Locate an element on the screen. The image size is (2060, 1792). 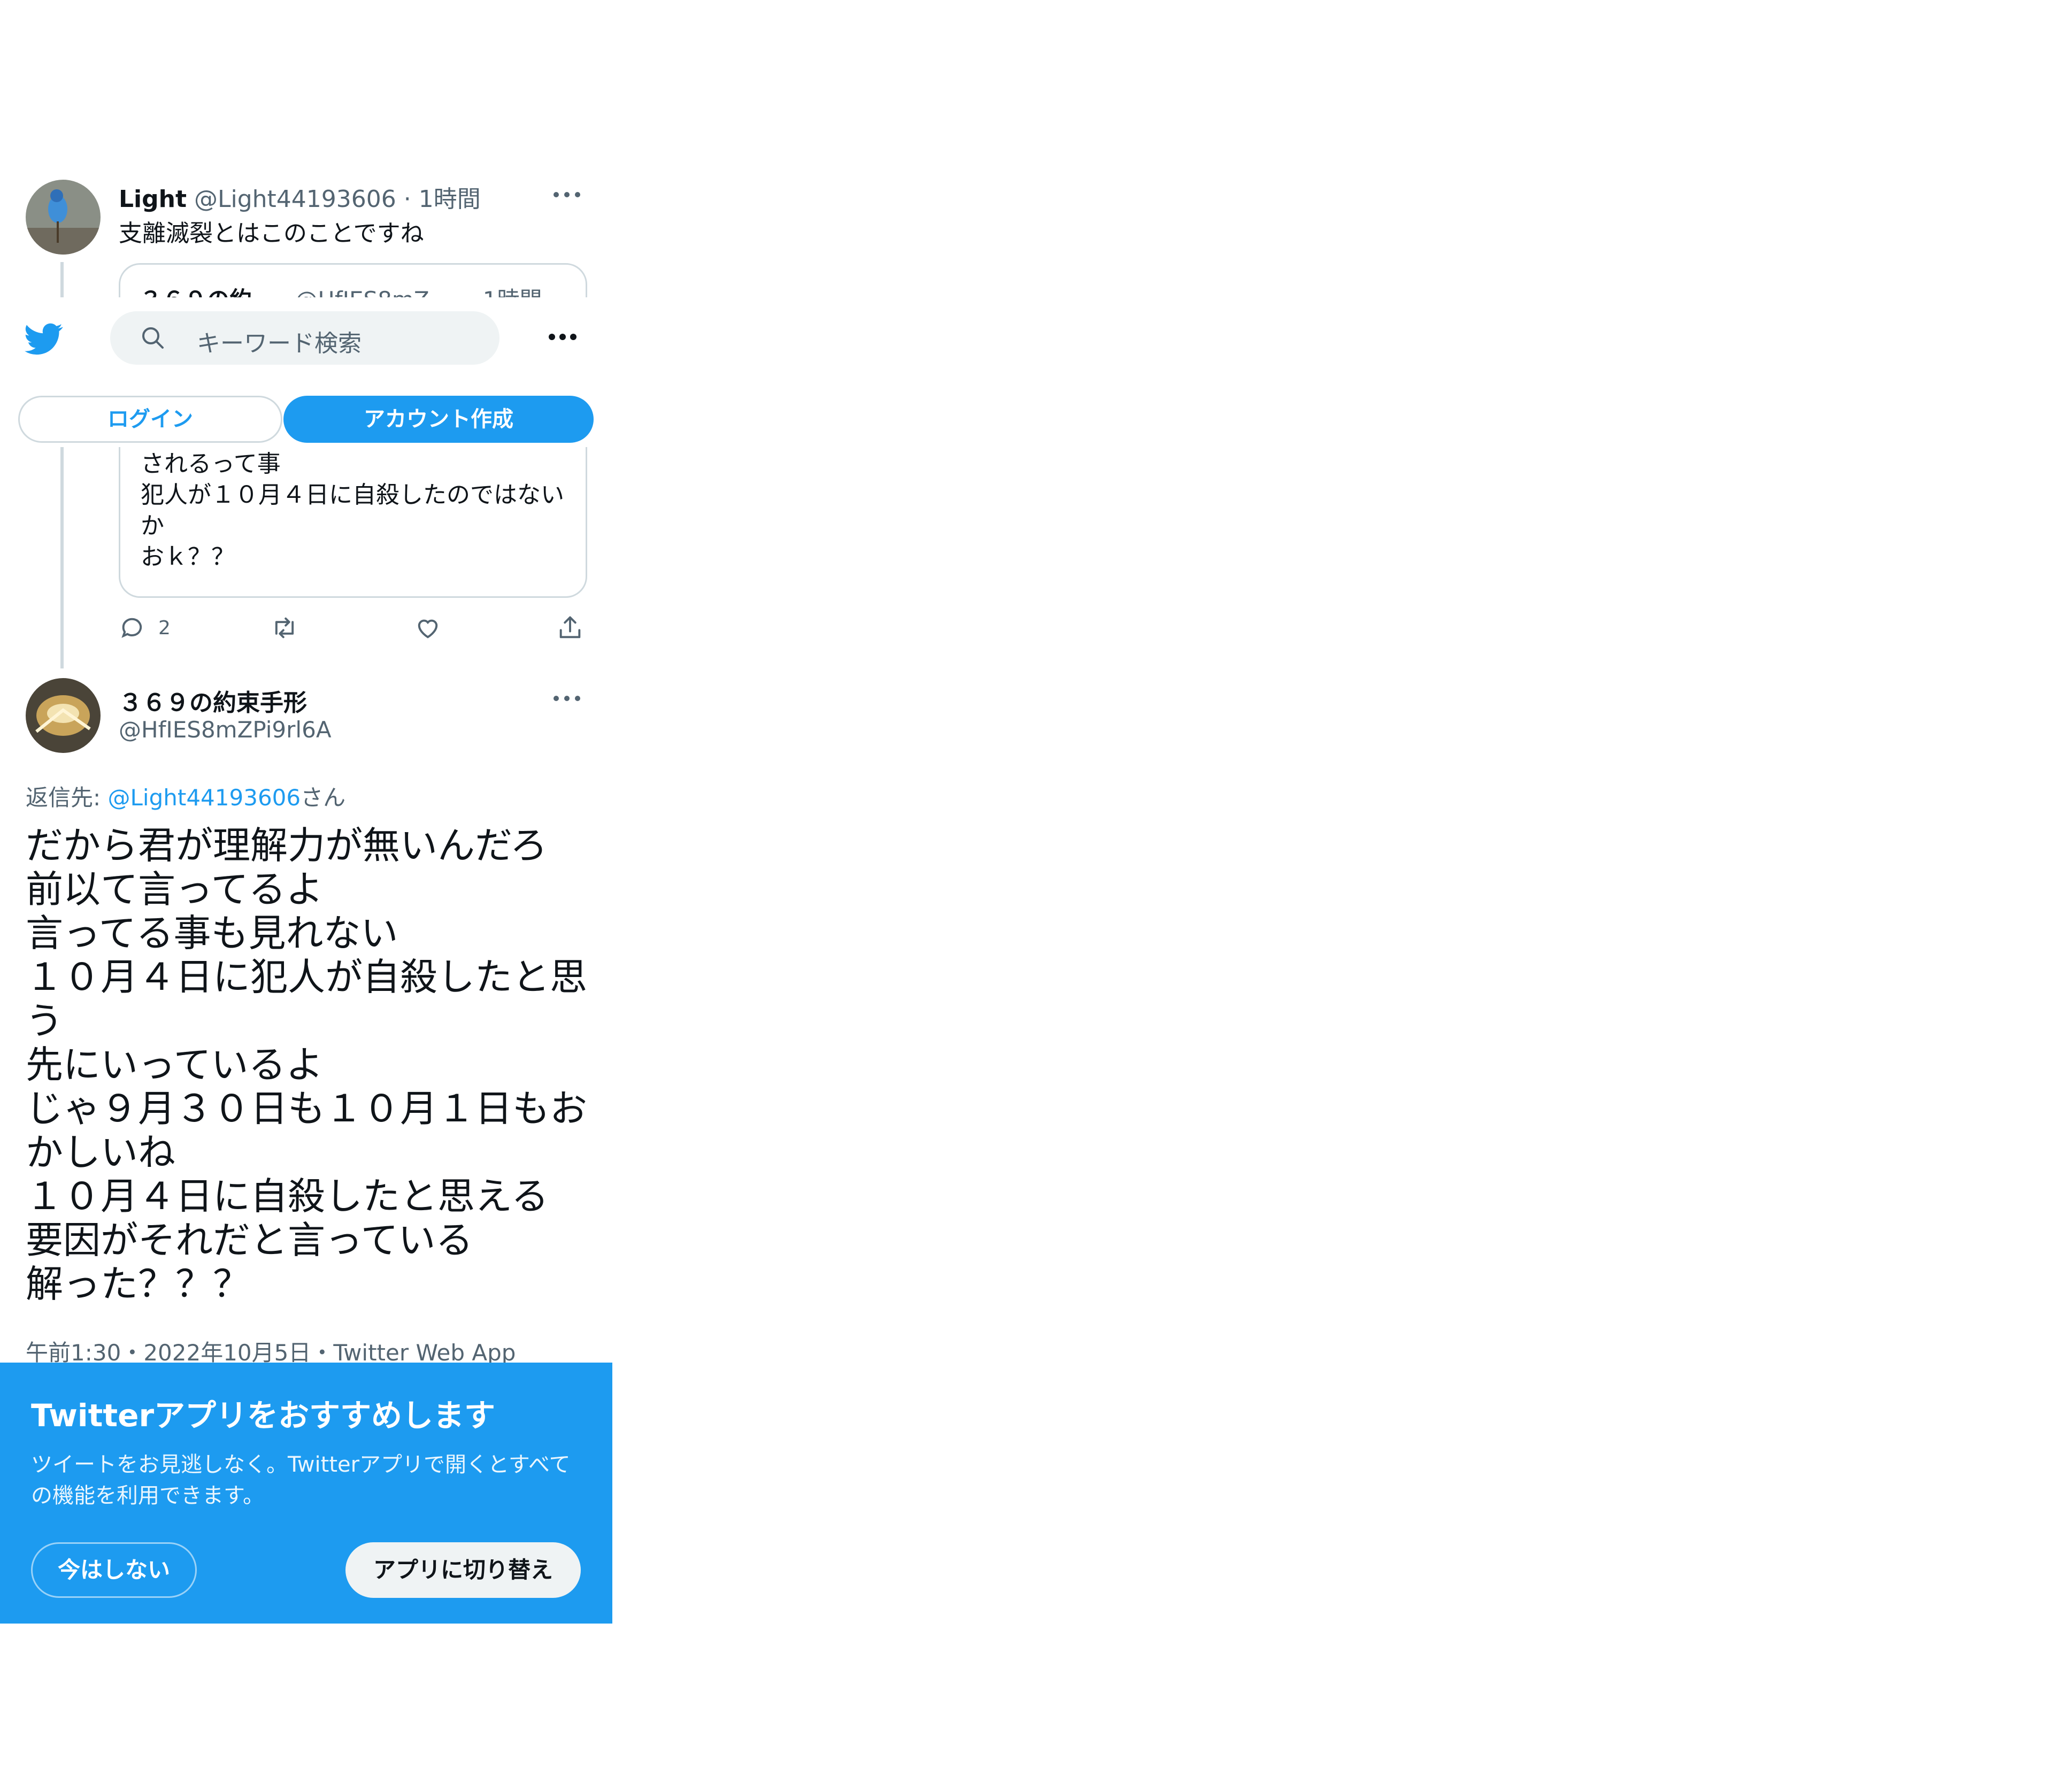
reply-time: 1時間 is located at coordinates (450, 199).